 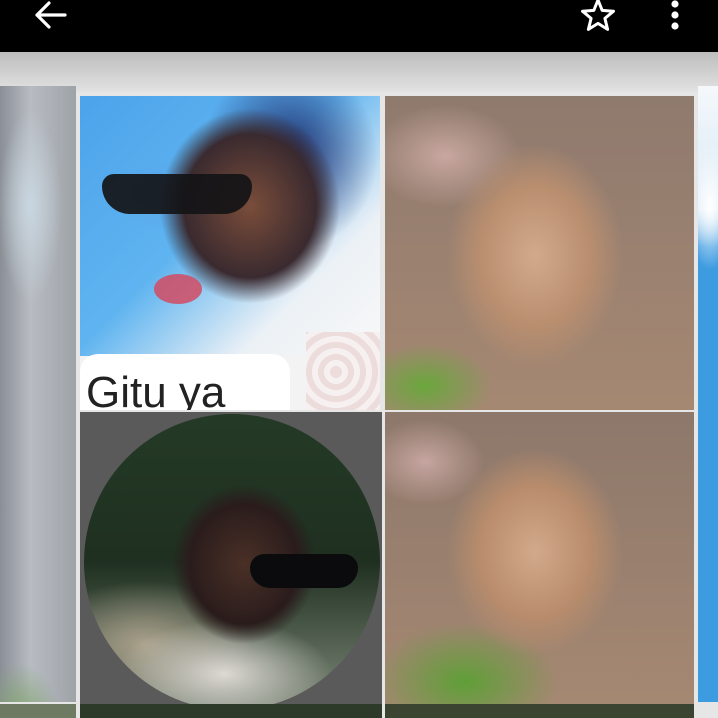 I want to click on toolbar-shadow, so click(x=359, y=72).